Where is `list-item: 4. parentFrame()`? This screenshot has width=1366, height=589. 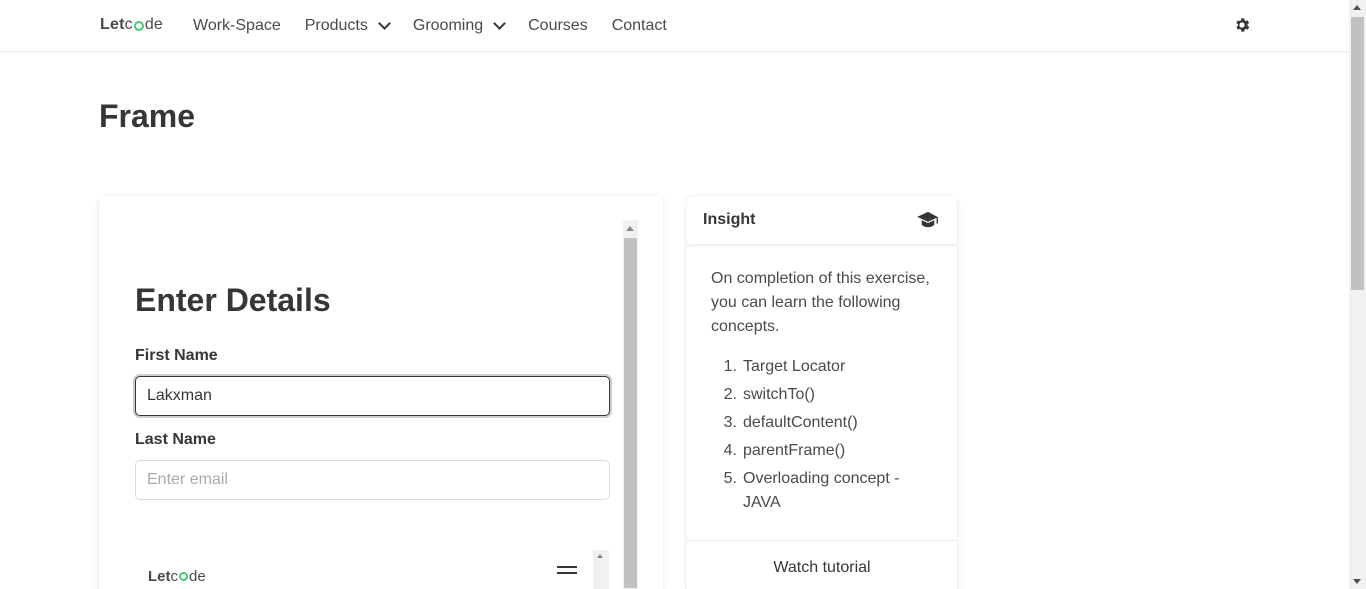
list-item: 4. parentFrame() is located at coordinates (823, 451).